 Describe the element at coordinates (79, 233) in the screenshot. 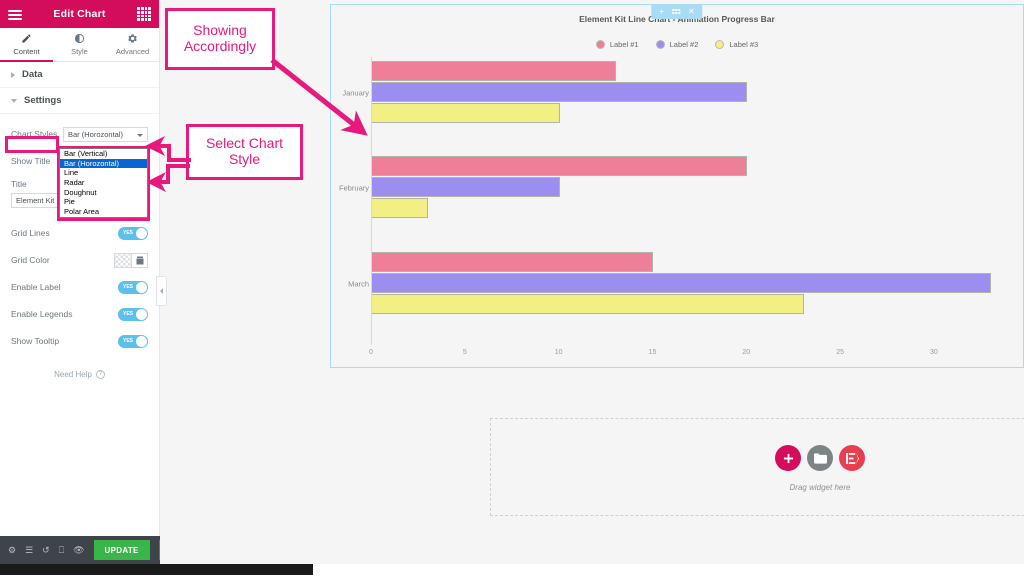

I see `control-grid-lines: Grid Lines YES` at that location.